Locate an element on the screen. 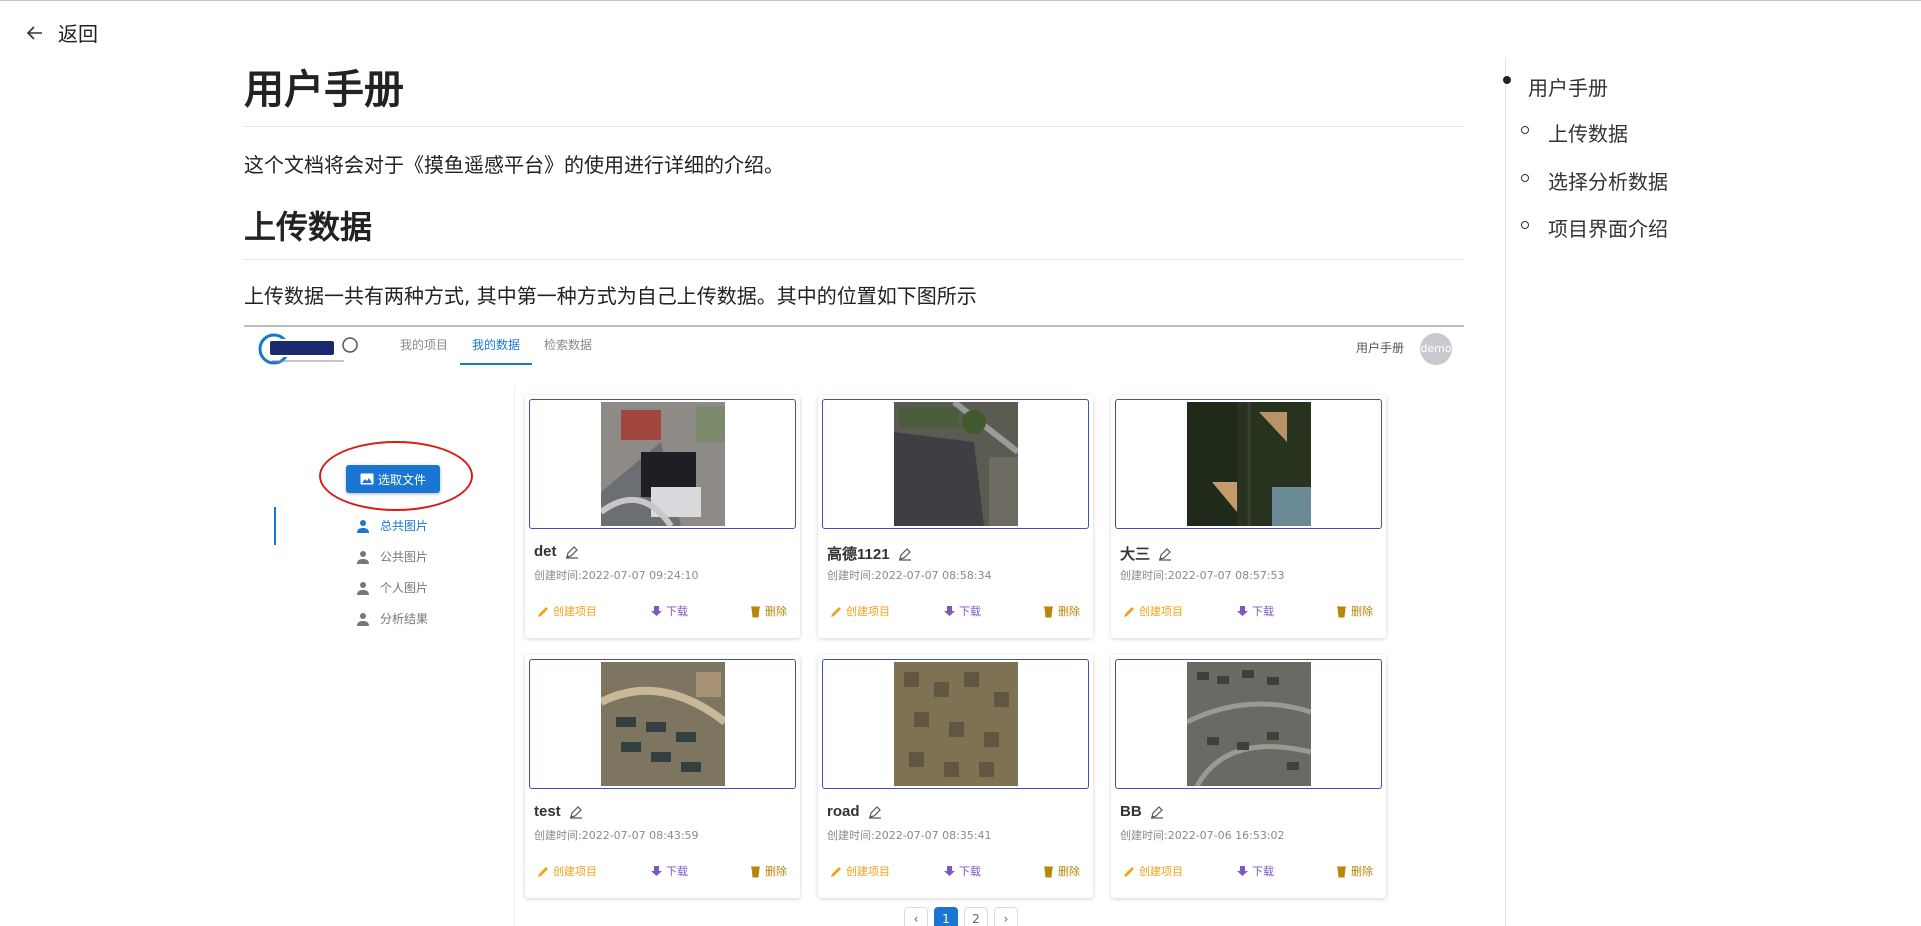  image-card: 大三 创建时间:2022-07-07 08:57:53 创建项目 下载 删除 is located at coordinates (1248, 516).